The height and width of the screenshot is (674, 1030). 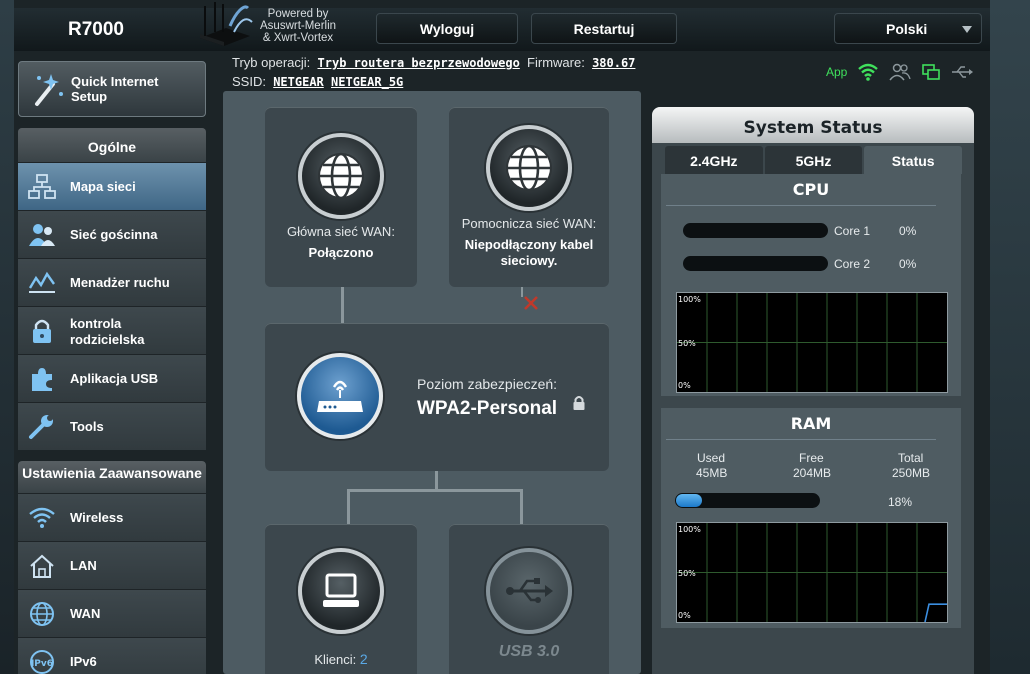 I want to click on secondary-wan-label: Pomocnicza sieć WAN:, so click(x=529, y=223).